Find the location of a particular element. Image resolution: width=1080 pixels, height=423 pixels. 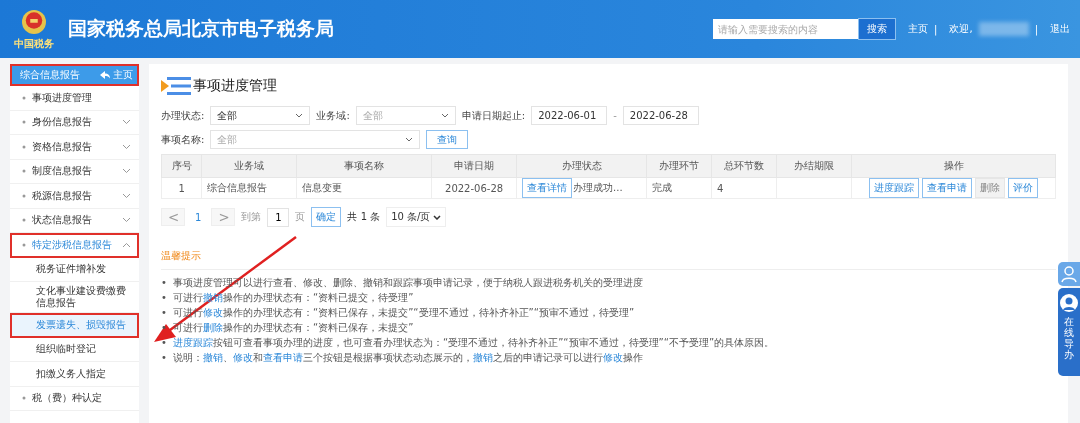

back-icon is located at coordinates (105, 75).